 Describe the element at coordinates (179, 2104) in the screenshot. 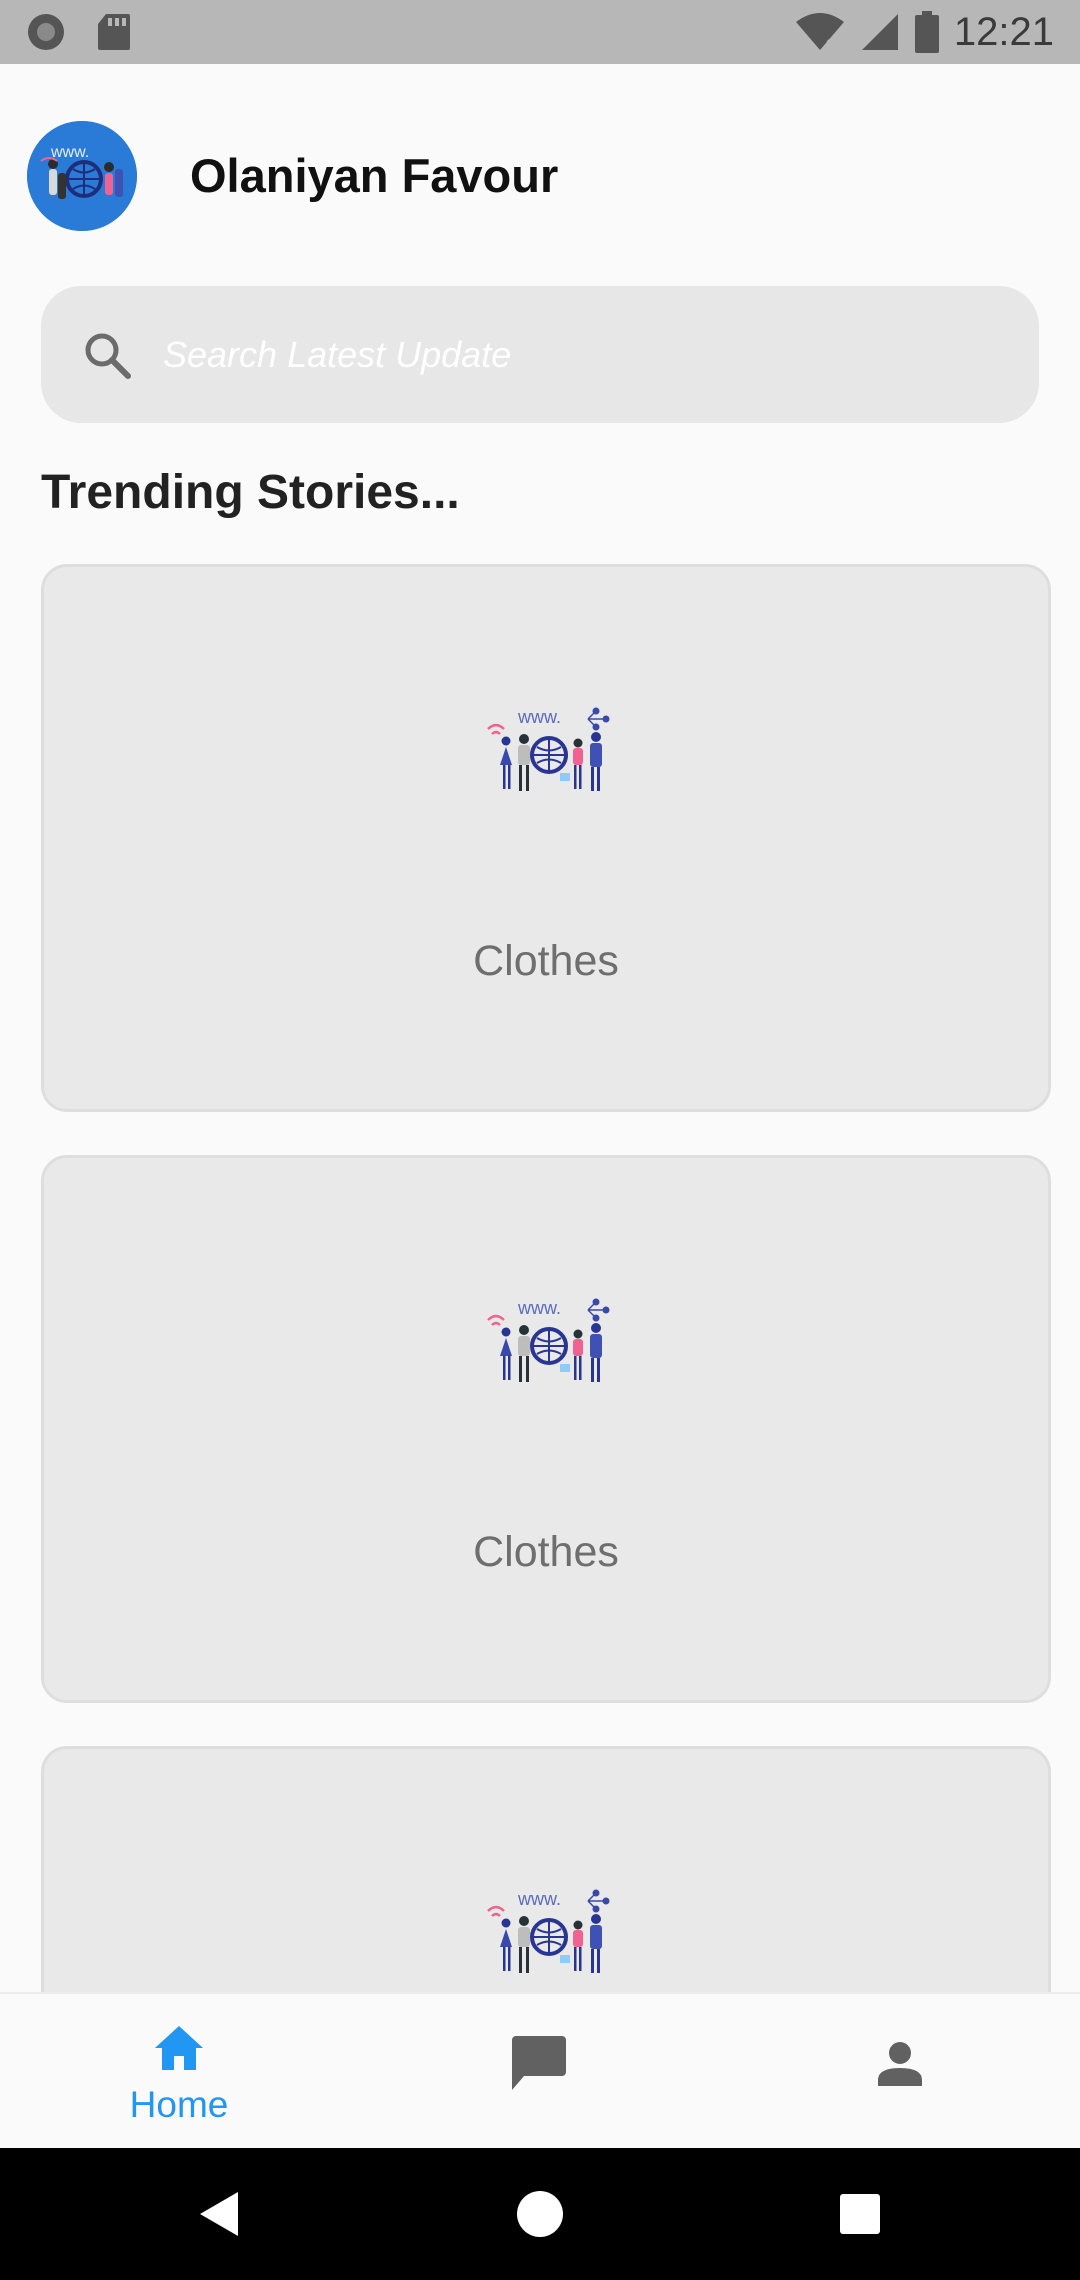

I see `nav-label-home: Home` at that location.